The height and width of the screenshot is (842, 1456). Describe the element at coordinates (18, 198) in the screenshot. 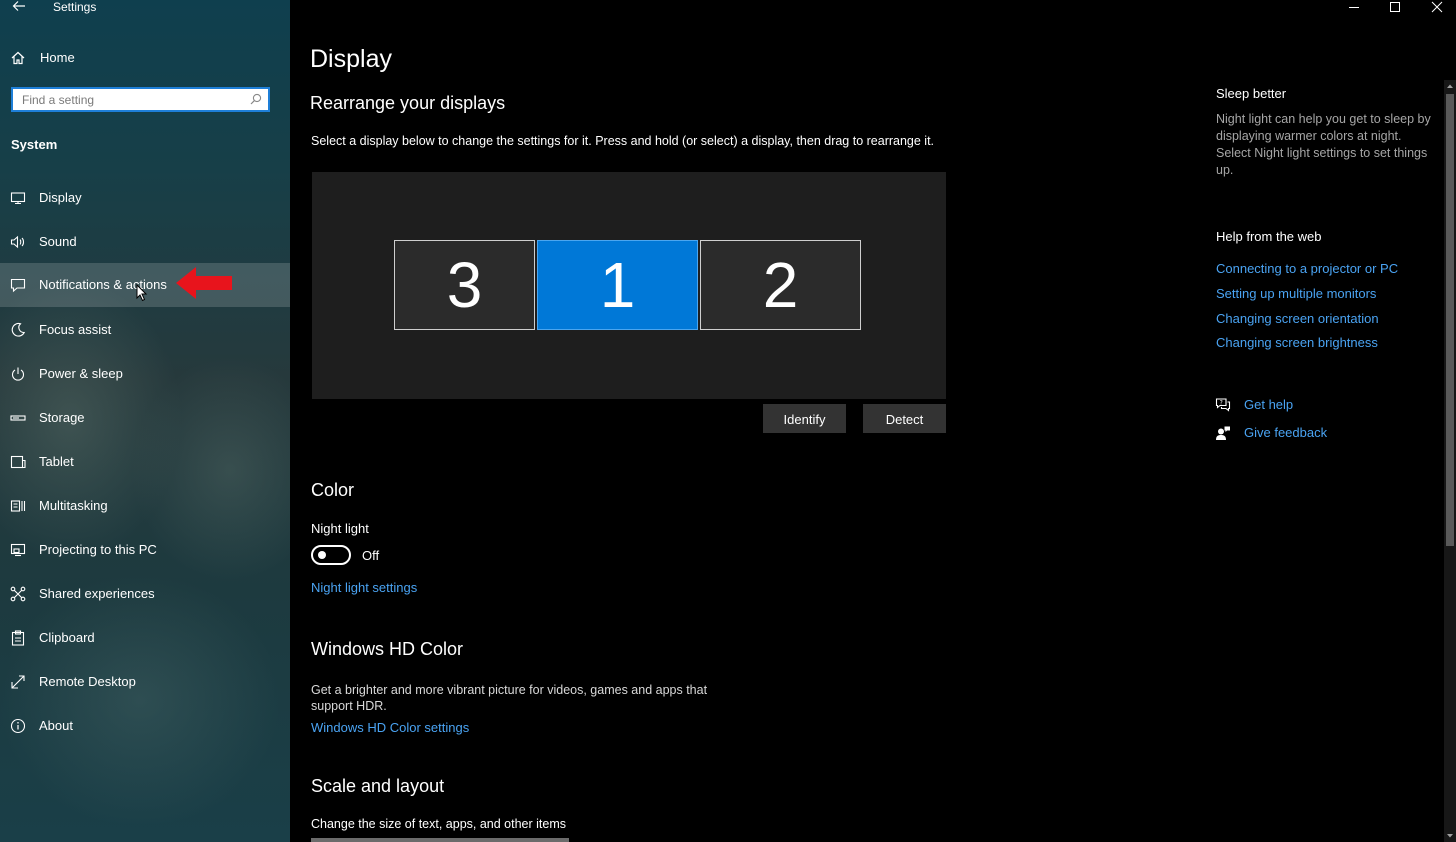

I see `monitor-icon` at that location.